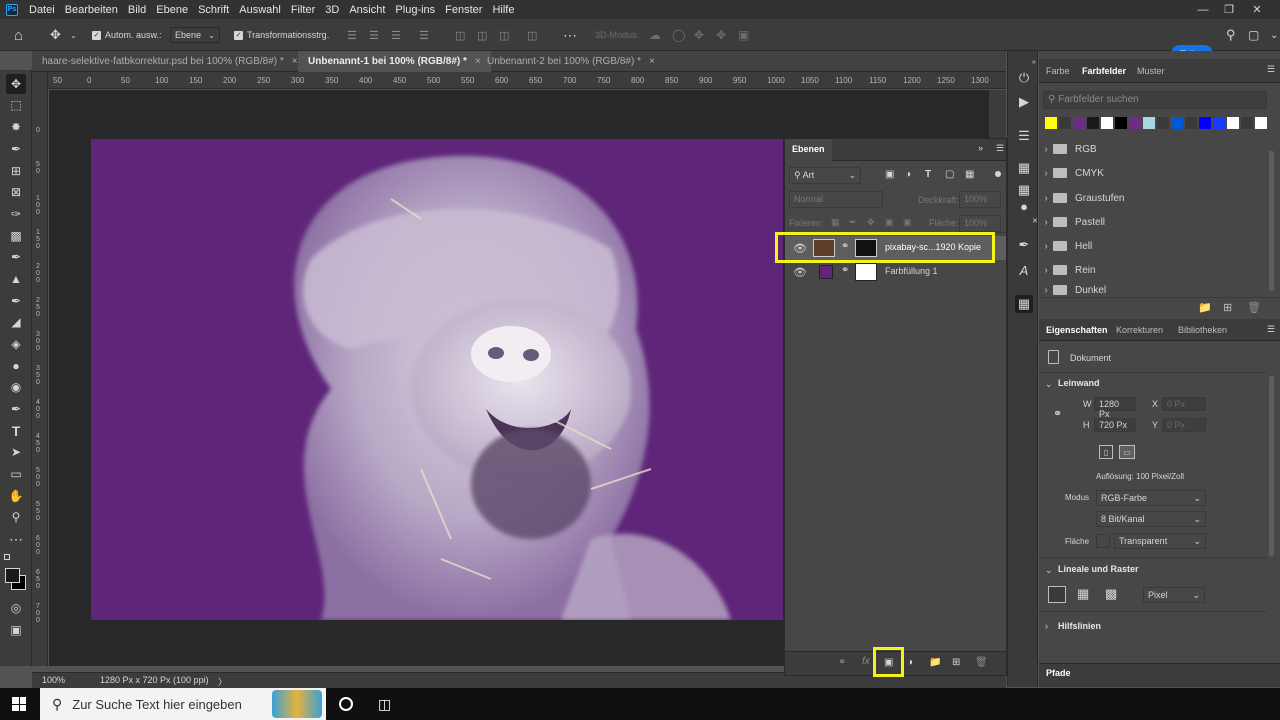  Describe the element at coordinates (980, 199) in the screenshot. I see `opacity-field: 100%` at that location.